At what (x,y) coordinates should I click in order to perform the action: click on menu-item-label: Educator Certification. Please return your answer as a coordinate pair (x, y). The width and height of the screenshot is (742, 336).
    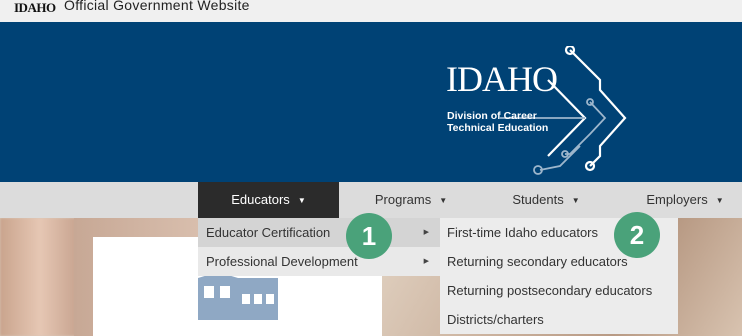
    Looking at the image, I should click on (268, 232).